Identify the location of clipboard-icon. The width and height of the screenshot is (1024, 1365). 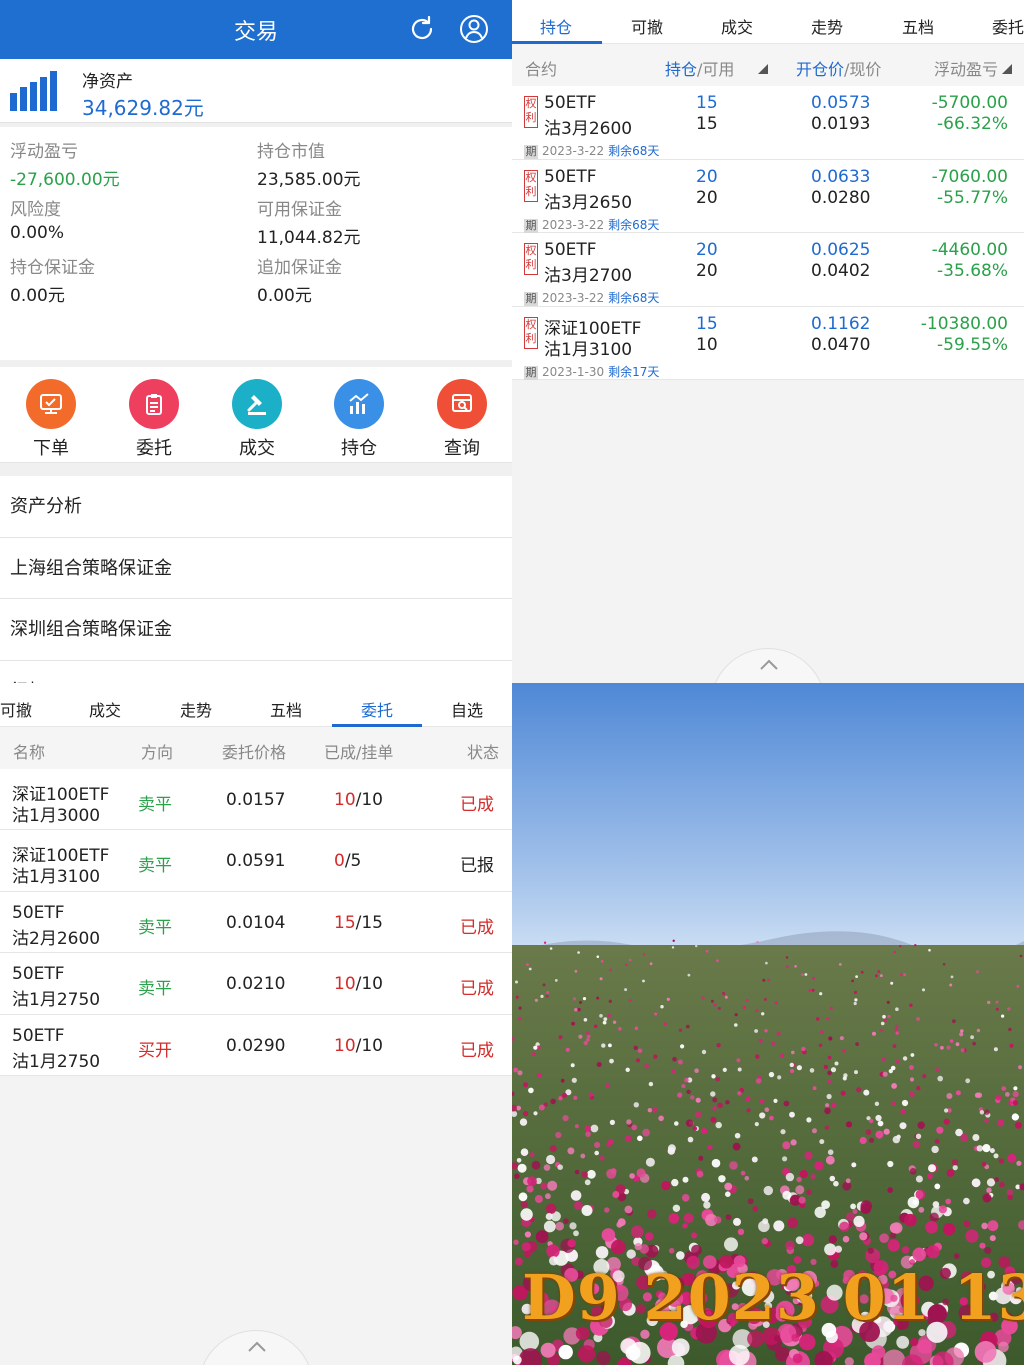
(154, 404).